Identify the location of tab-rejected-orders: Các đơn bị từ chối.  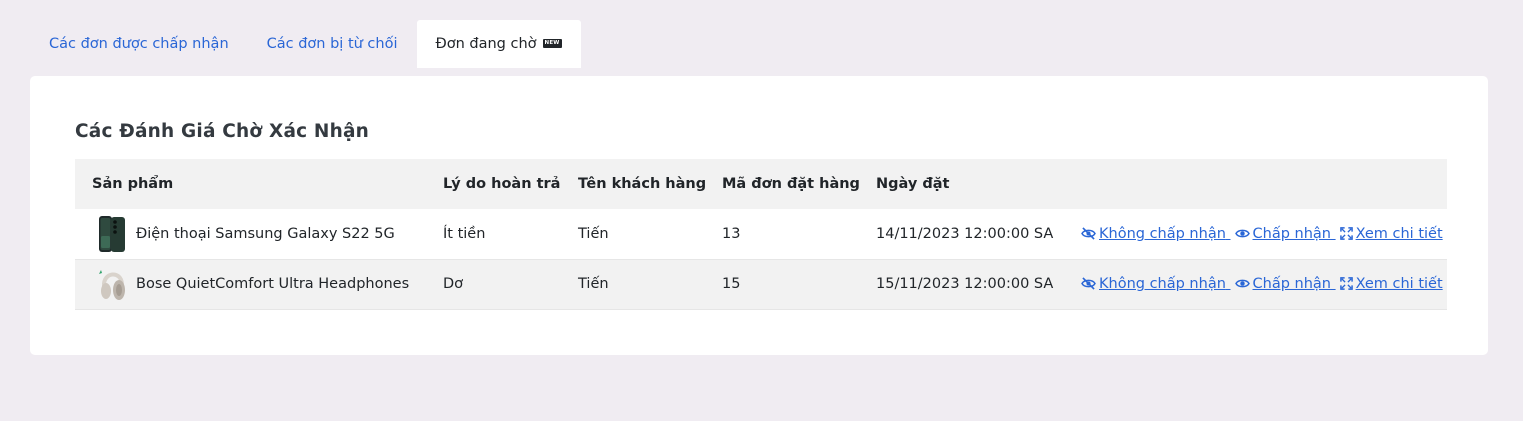
(332, 44).